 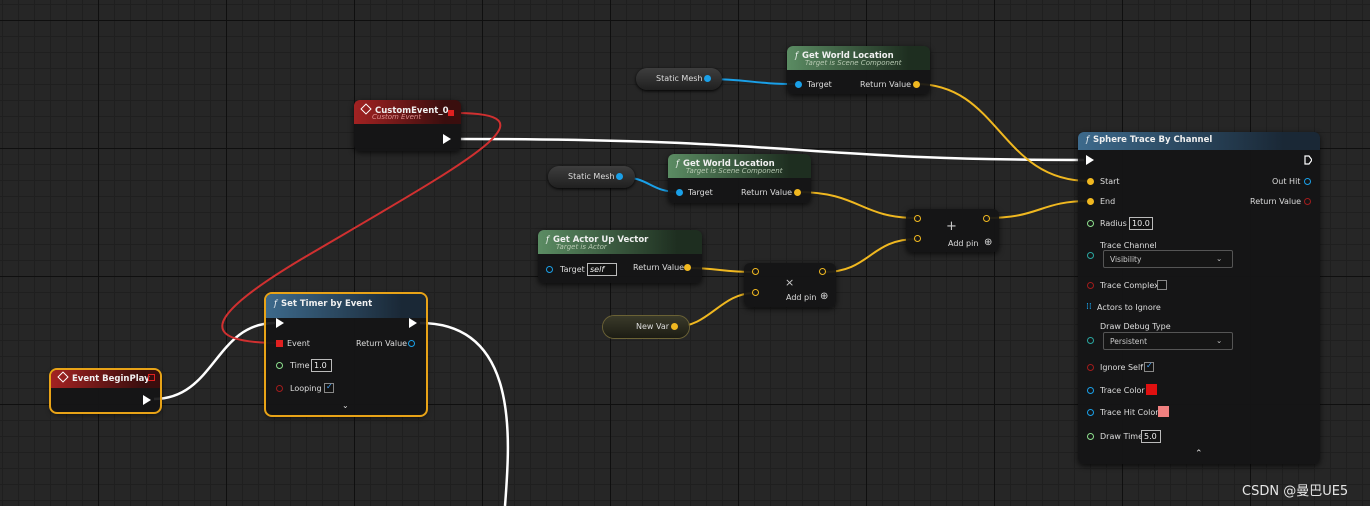 What do you see at coordinates (857, 205) in the screenshot?
I see `vector-wire-loc2-add` at bounding box center [857, 205].